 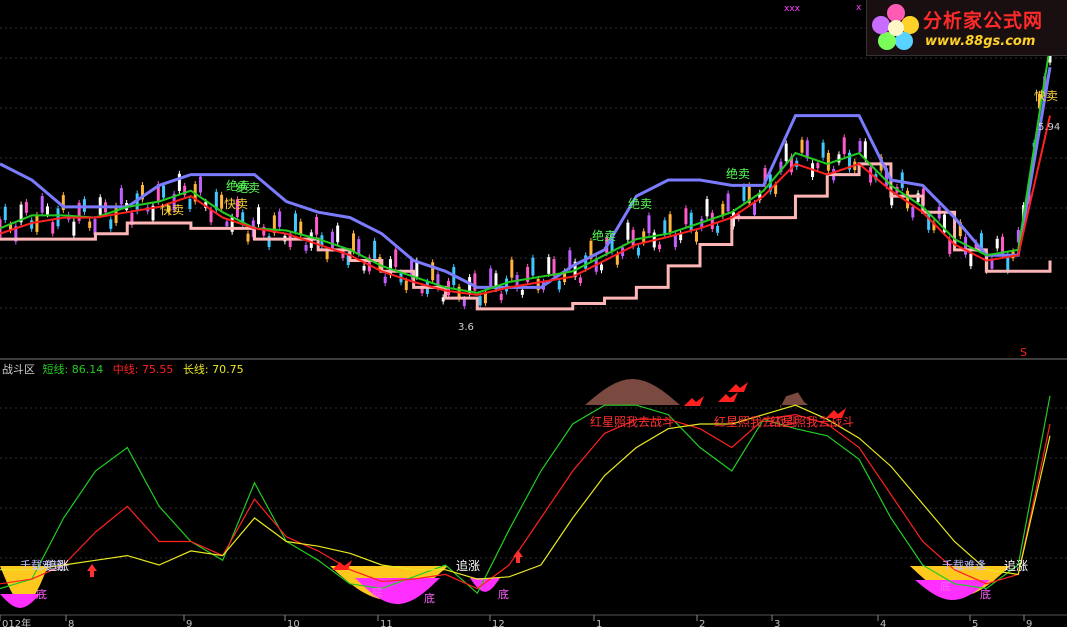 What do you see at coordinates (859, 8) in the screenshot?
I see `top-mark-label: x` at bounding box center [859, 8].